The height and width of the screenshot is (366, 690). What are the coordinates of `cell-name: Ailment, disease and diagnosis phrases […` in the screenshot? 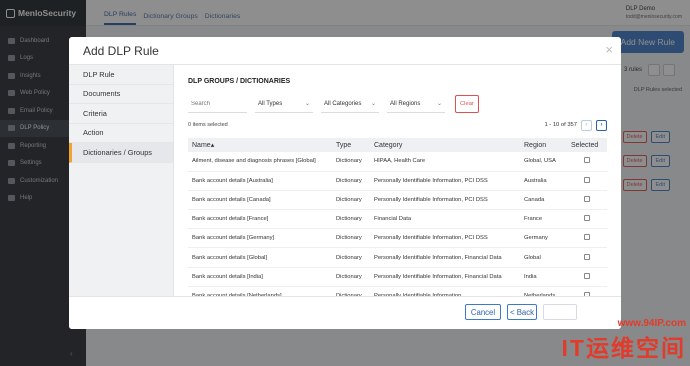 It's located at (260, 162).